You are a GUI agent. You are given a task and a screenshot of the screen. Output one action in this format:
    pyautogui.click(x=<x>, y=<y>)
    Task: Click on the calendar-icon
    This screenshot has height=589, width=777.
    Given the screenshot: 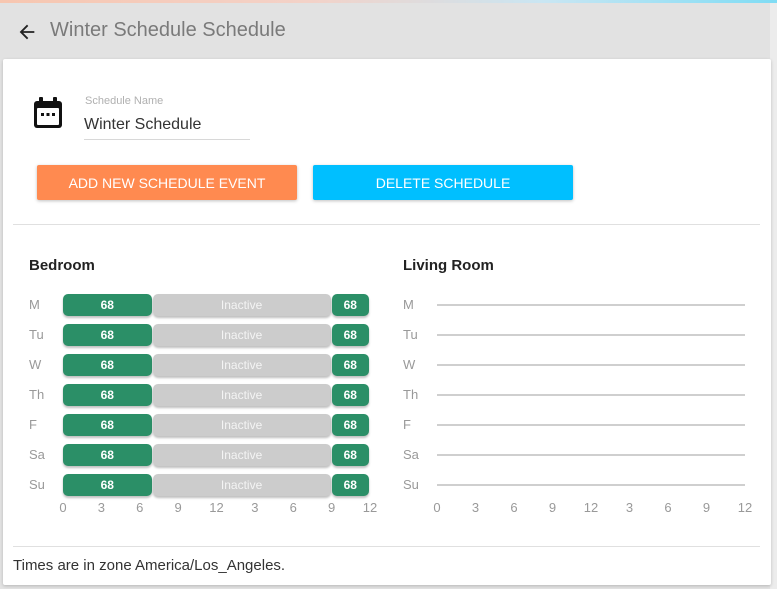 What is the action you would take?
    pyautogui.click(x=48, y=112)
    